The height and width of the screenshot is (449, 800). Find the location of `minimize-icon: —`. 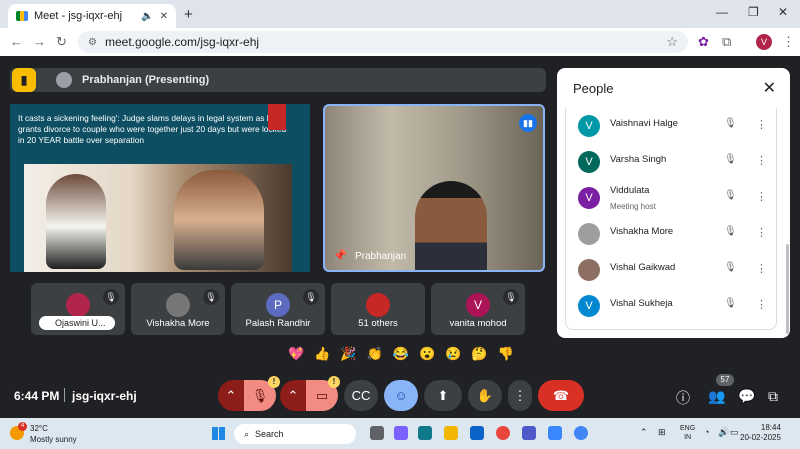

minimize-icon: — is located at coordinates (722, 12).